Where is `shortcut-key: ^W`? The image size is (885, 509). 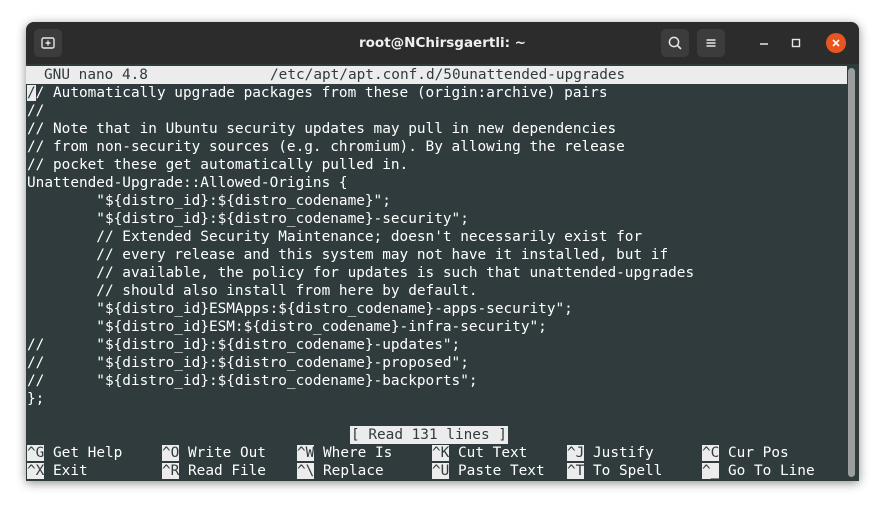 shortcut-key: ^W is located at coordinates (306, 453).